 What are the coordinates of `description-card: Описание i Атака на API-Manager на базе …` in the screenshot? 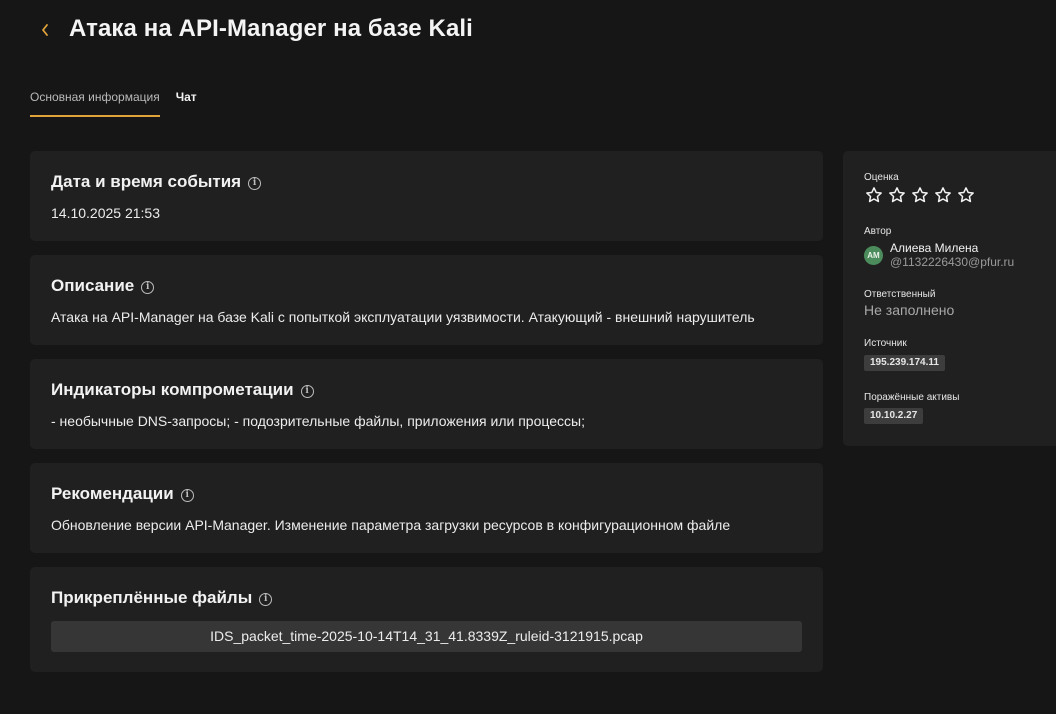 It's located at (426, 300).